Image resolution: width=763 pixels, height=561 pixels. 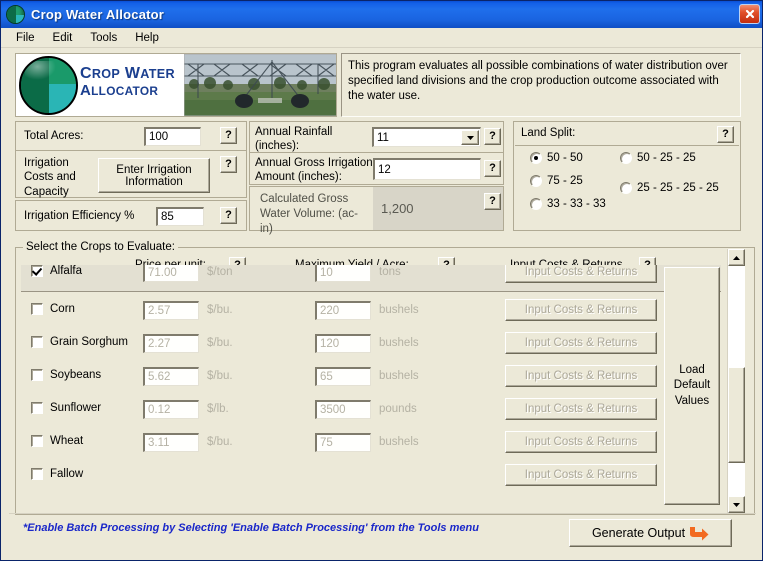 I want to click on menu-item-edit: Edit, so click(x=63, y=38).